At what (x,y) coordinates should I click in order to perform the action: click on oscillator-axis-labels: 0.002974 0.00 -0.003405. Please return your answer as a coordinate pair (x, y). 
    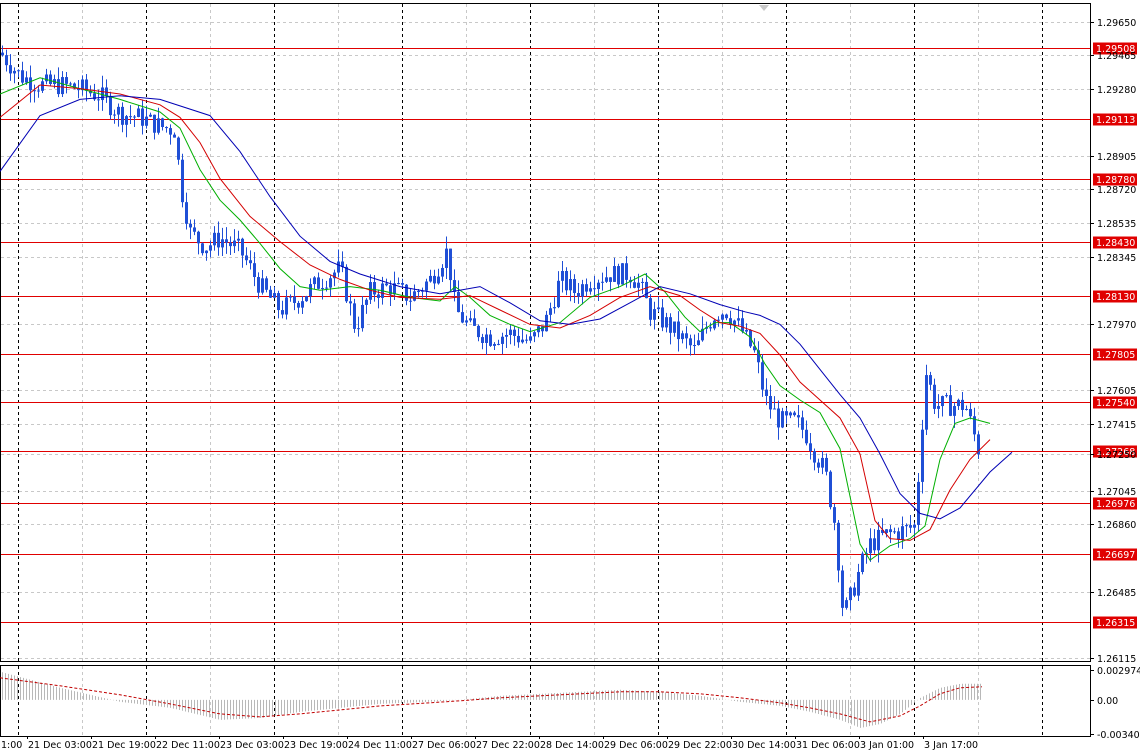
    Looking at the image, I should click on (1115, 703).